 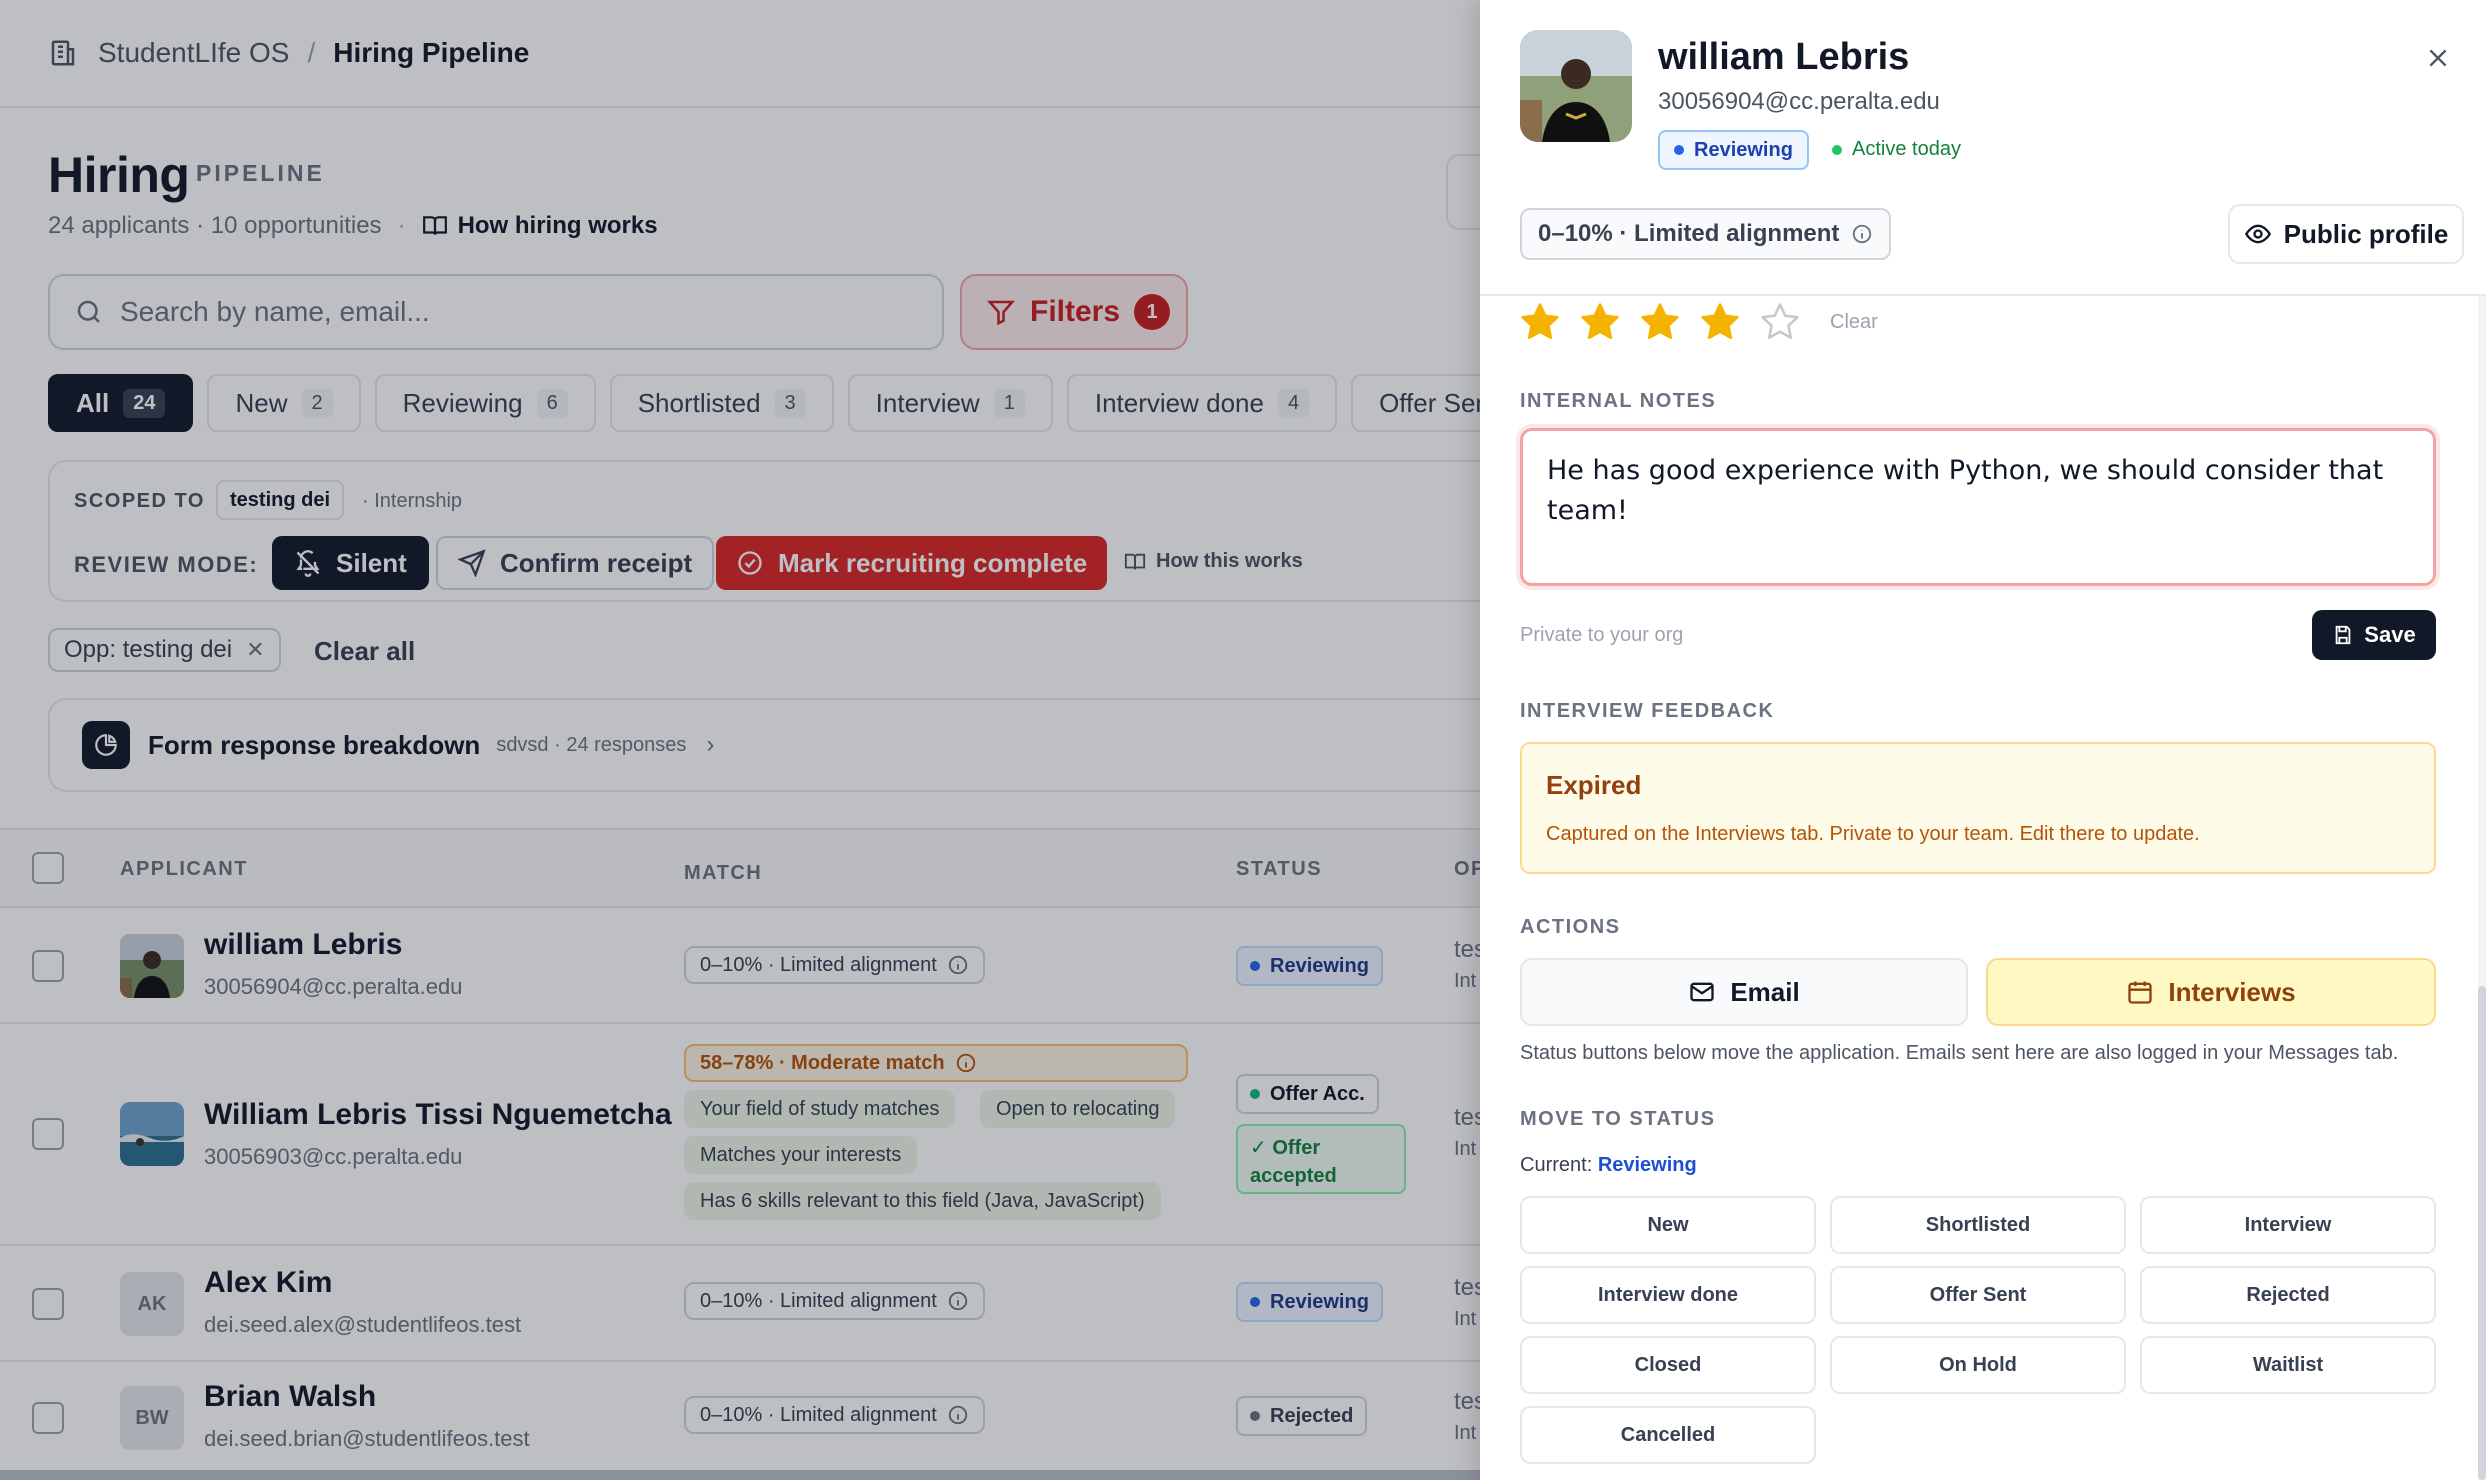 I want to click on rating-stars: Clear, so click(x=1698, y=322).